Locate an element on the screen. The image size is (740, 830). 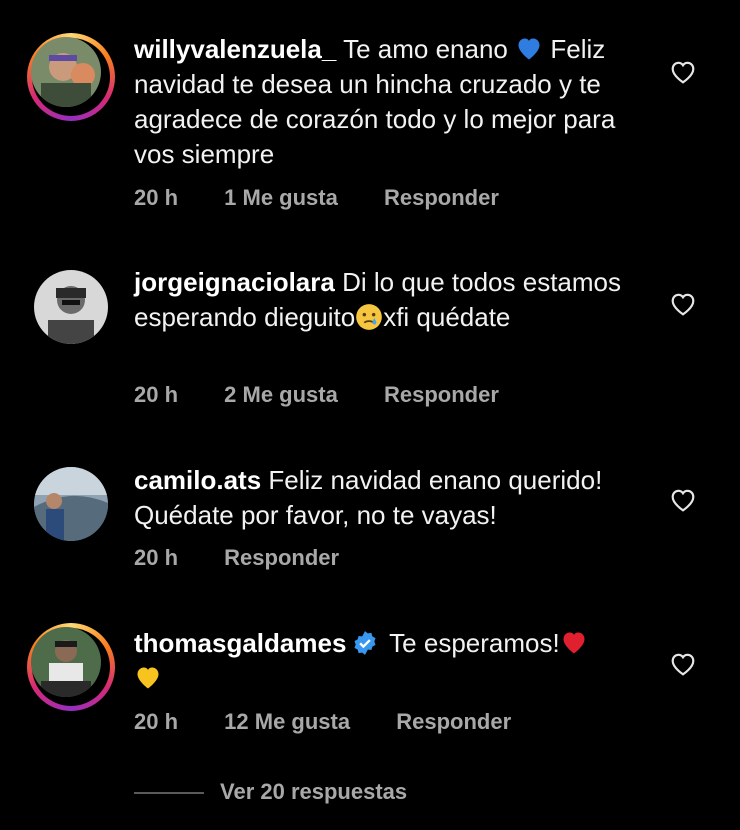
comment-meta: 20 h 12 Me gusta Responder is located at coordinates (342, 722).